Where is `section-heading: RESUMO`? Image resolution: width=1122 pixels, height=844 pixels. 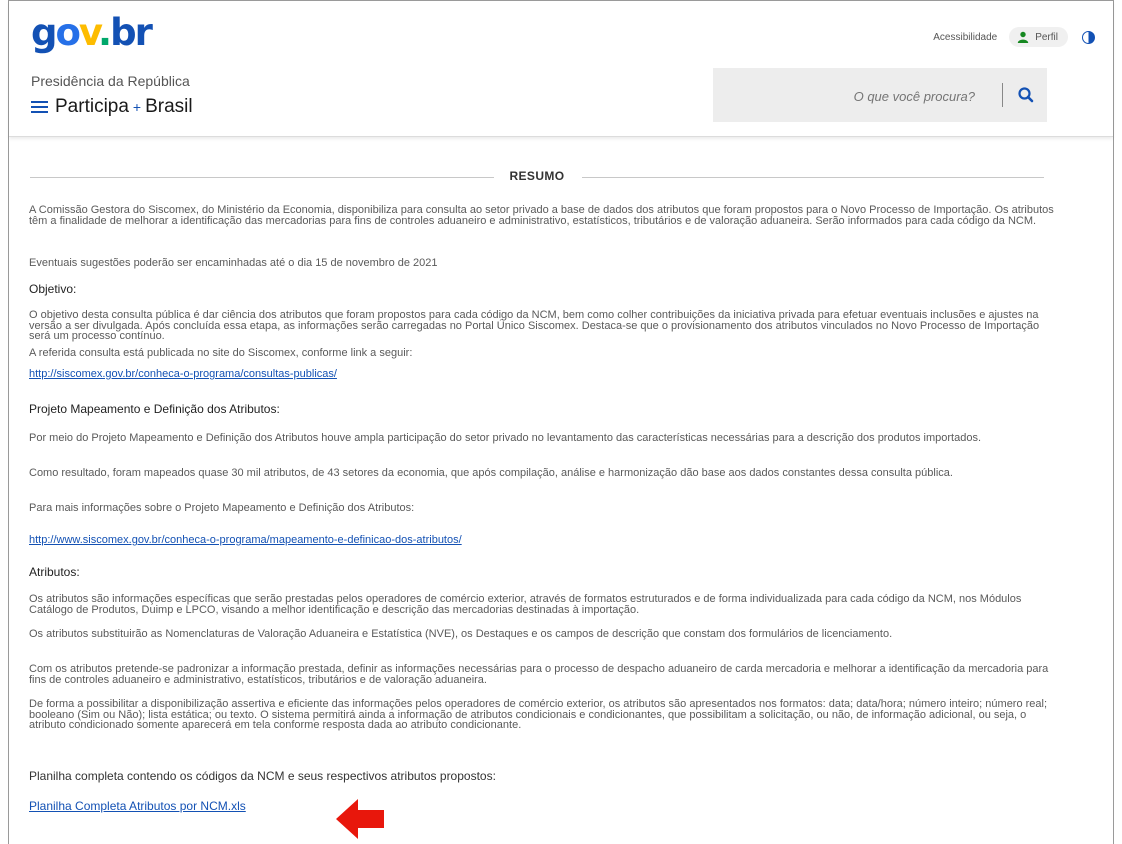
section-heading: RESUMO is located at coordinates (537, 177).